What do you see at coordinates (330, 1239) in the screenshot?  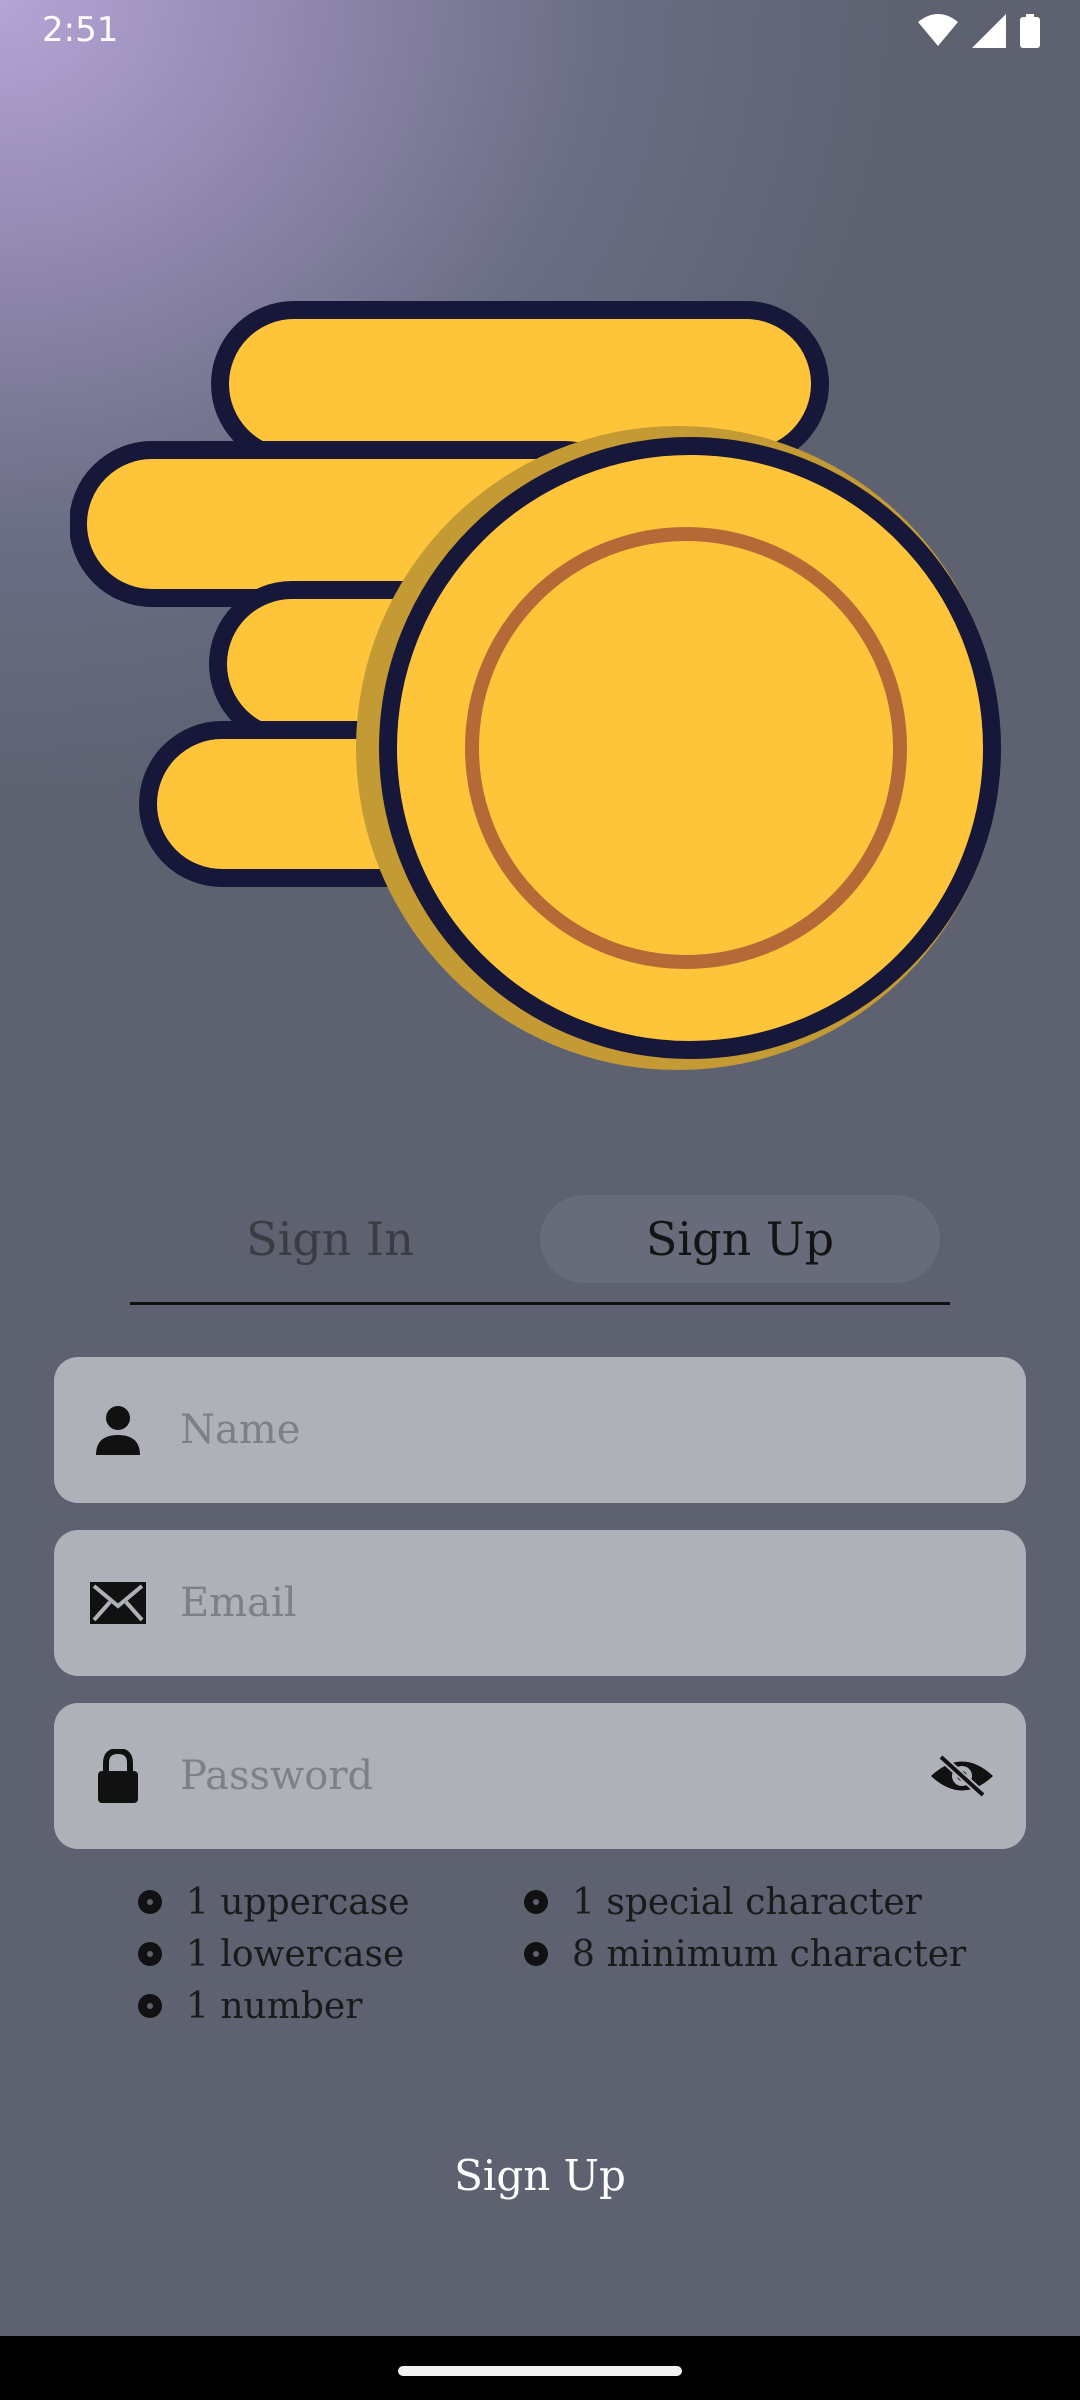 I see `tab-sign-in: Sign In` at bounding box center [330, 1239].